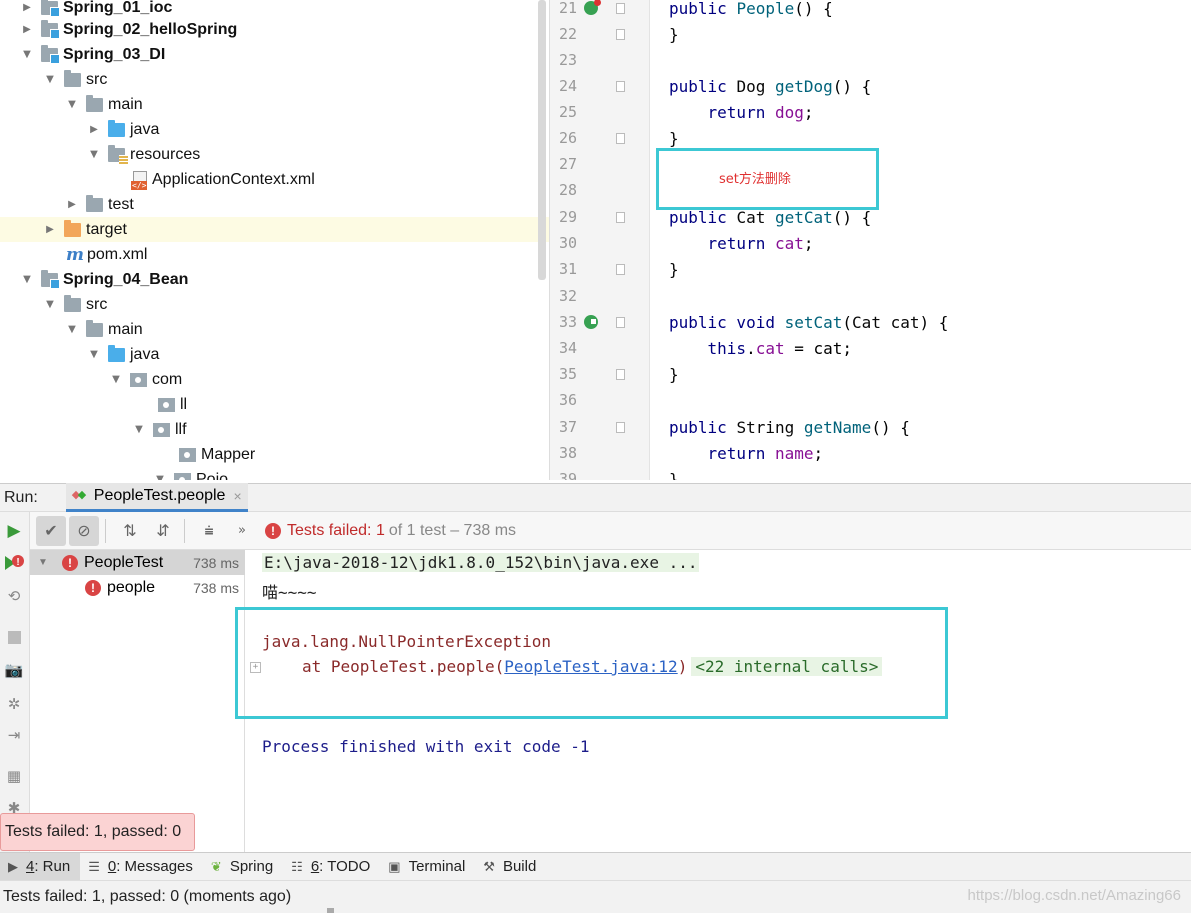 Image resolution: width=1191 pixels, height=913 pixels. Describe the element at coordinates (242, 531) in the screenshot. I see `more-actions-icon: »` at that location.